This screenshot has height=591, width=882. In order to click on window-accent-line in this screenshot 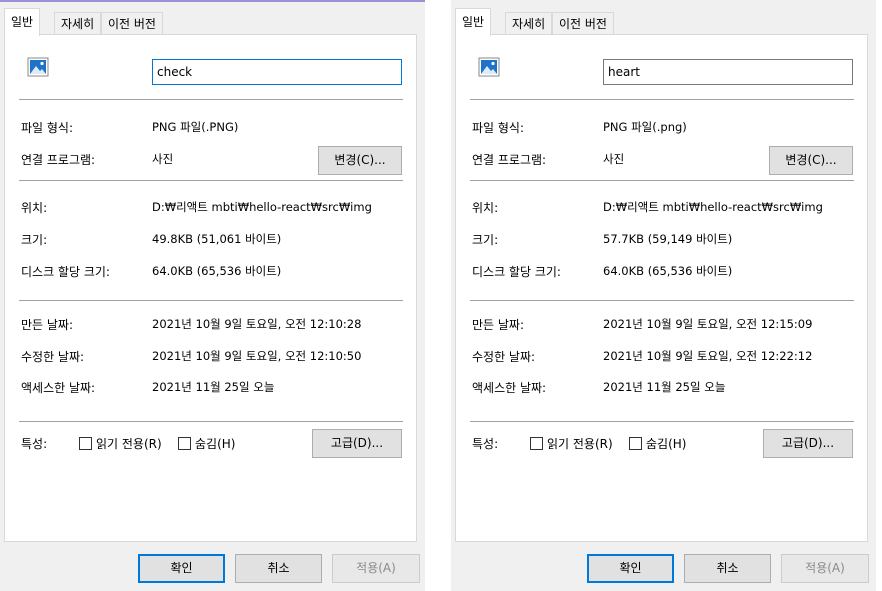, I will do `click(212, 1)`.